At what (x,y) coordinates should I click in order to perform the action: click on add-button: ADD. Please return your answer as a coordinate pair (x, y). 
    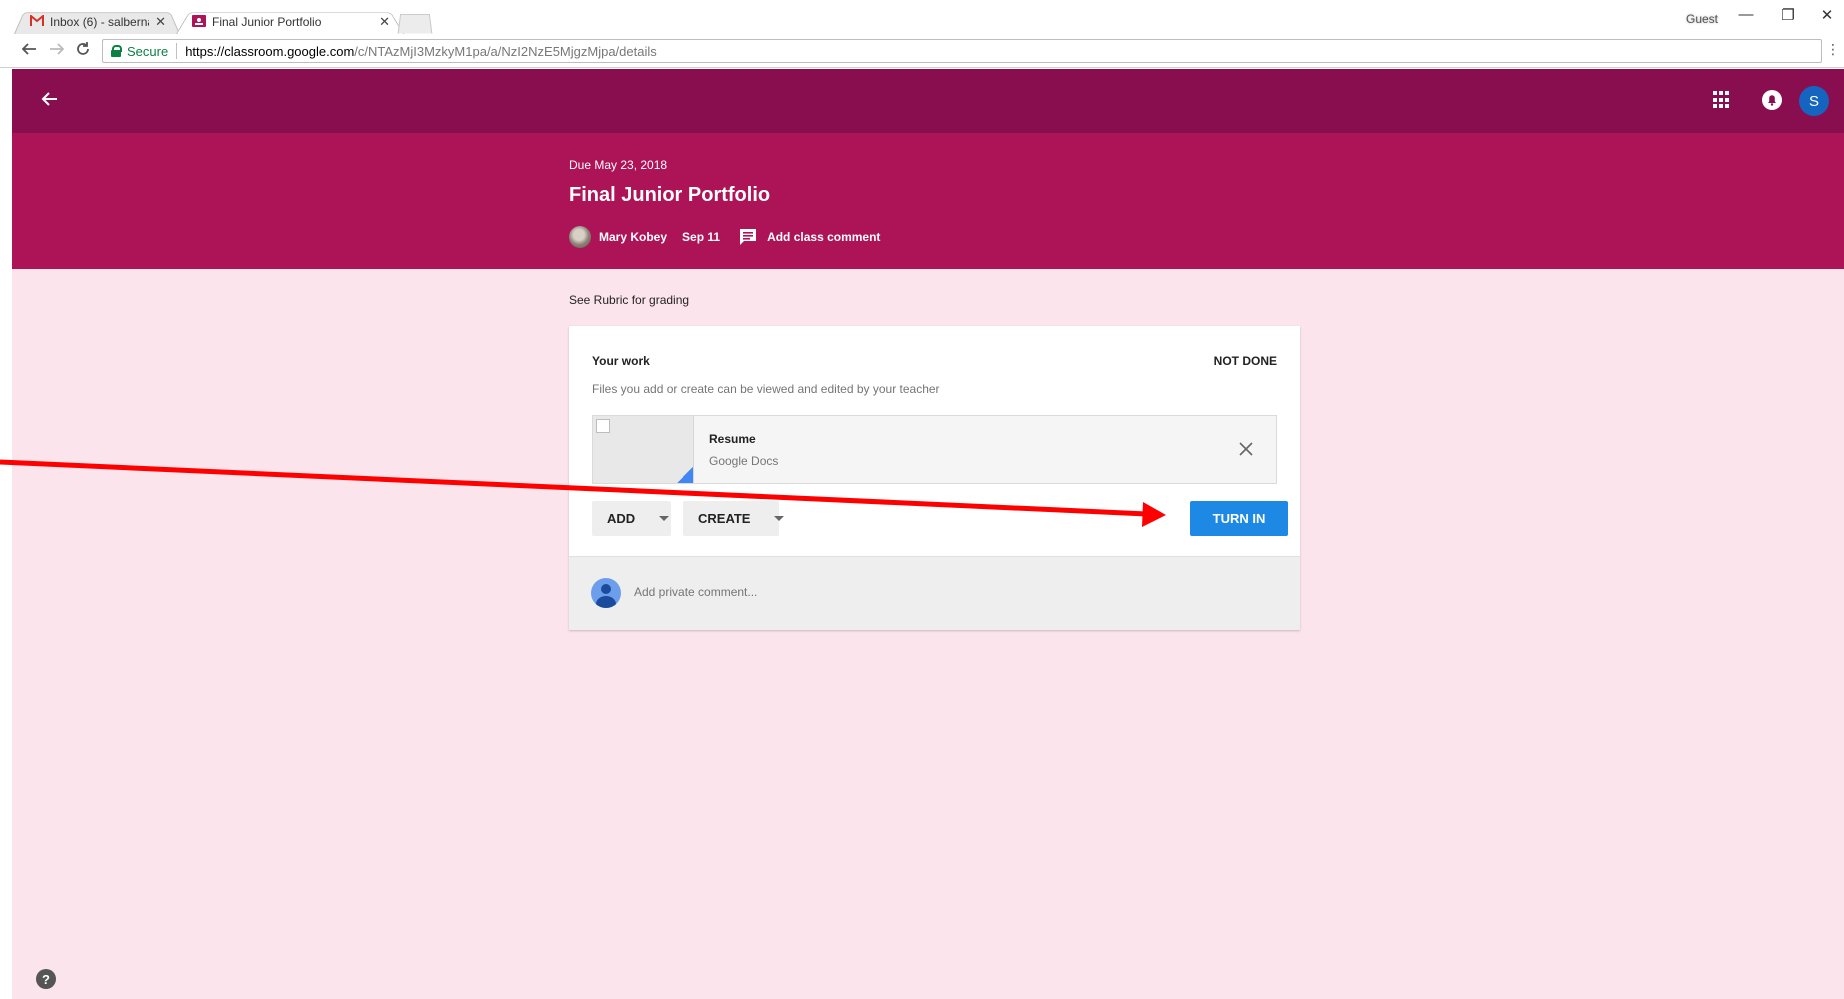
    Looking at the image, I should click on (631, 518).